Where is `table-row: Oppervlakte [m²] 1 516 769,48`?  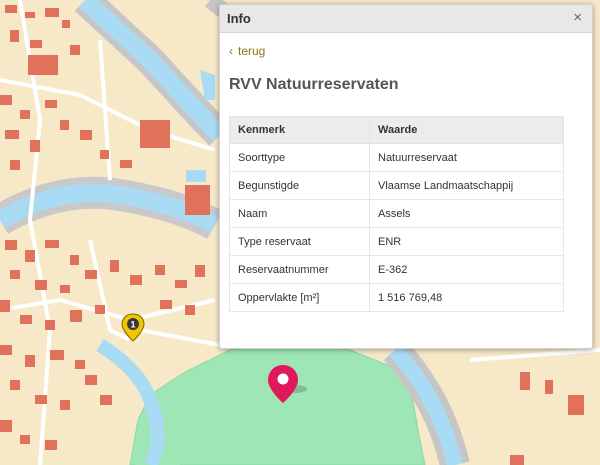
table-row: Oppervlakte [m²] 1 516 769,48 is located at coordinates (396, 297).